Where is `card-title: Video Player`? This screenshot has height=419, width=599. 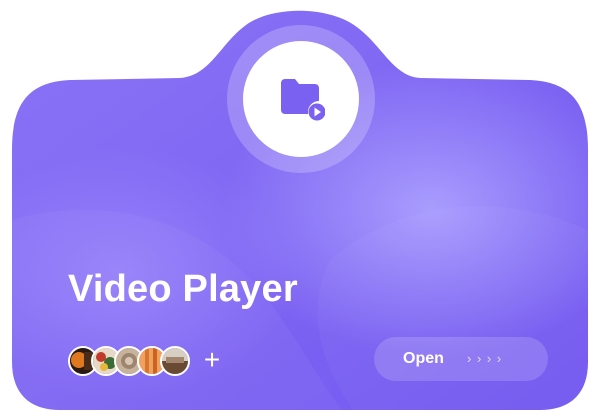 card-title: Video Player is located at coordinates (183, 289).